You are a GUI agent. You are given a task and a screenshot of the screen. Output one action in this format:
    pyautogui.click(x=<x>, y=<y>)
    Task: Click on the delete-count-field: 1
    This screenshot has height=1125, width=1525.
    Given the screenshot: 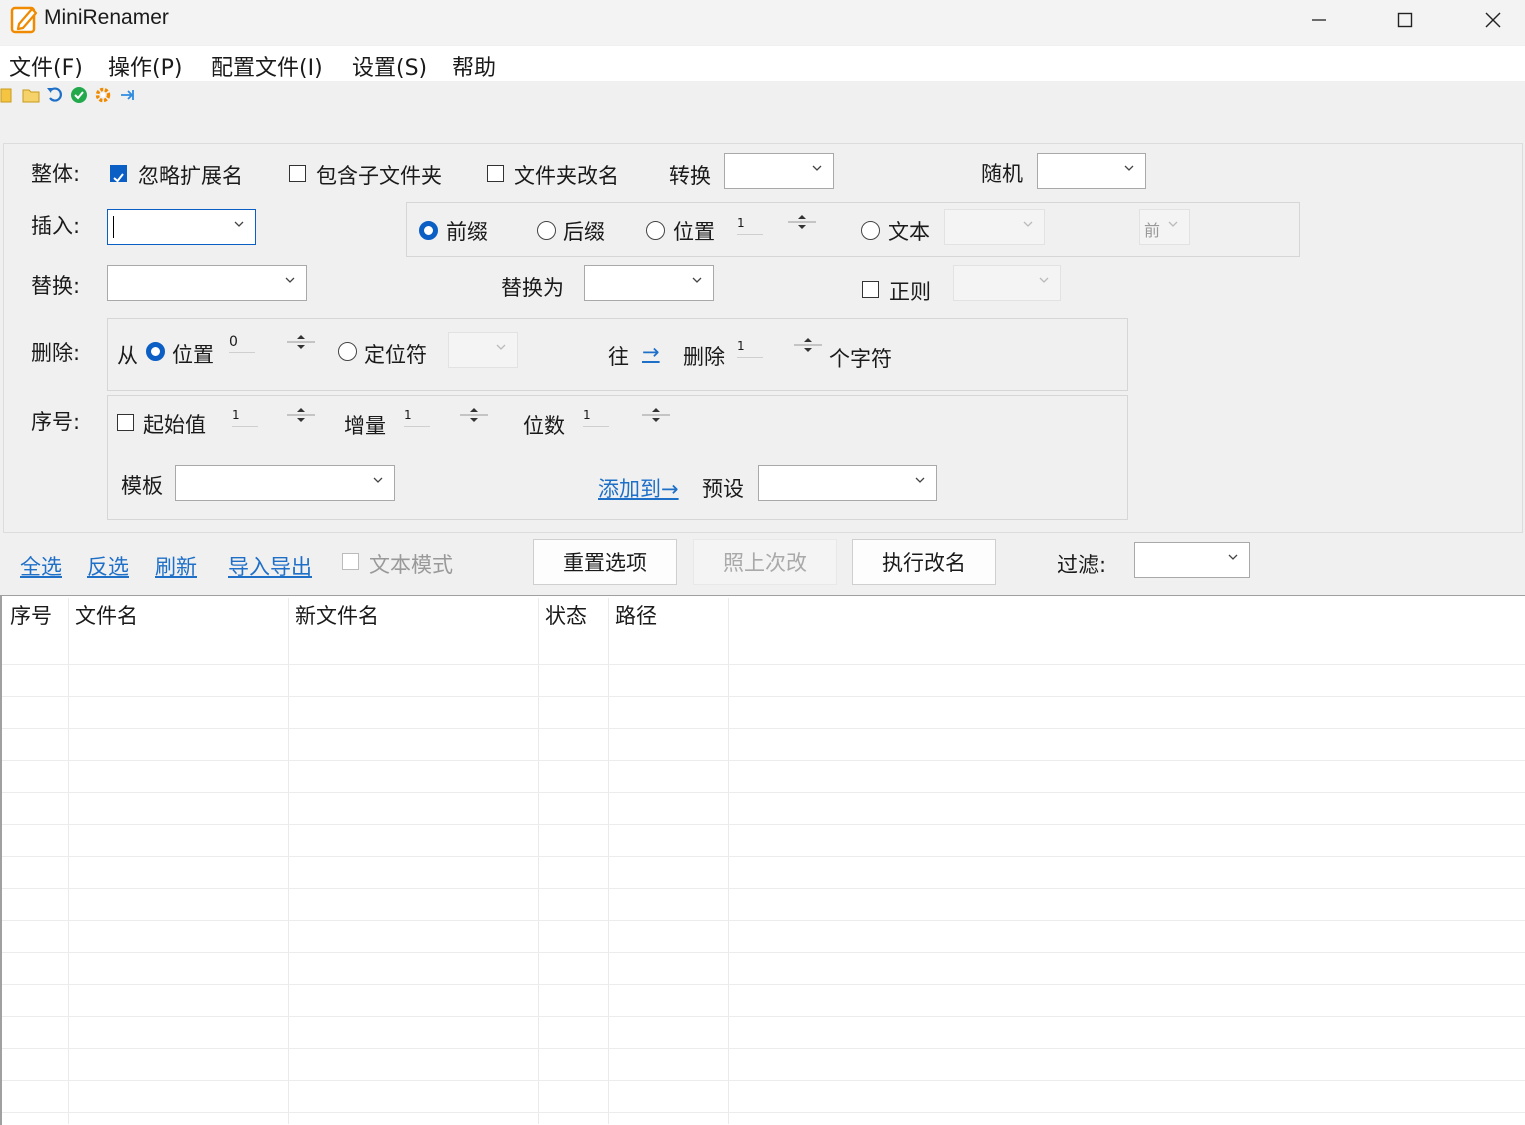 What is the action you would take?
    pyautogui.click(x=750, y=348)
    